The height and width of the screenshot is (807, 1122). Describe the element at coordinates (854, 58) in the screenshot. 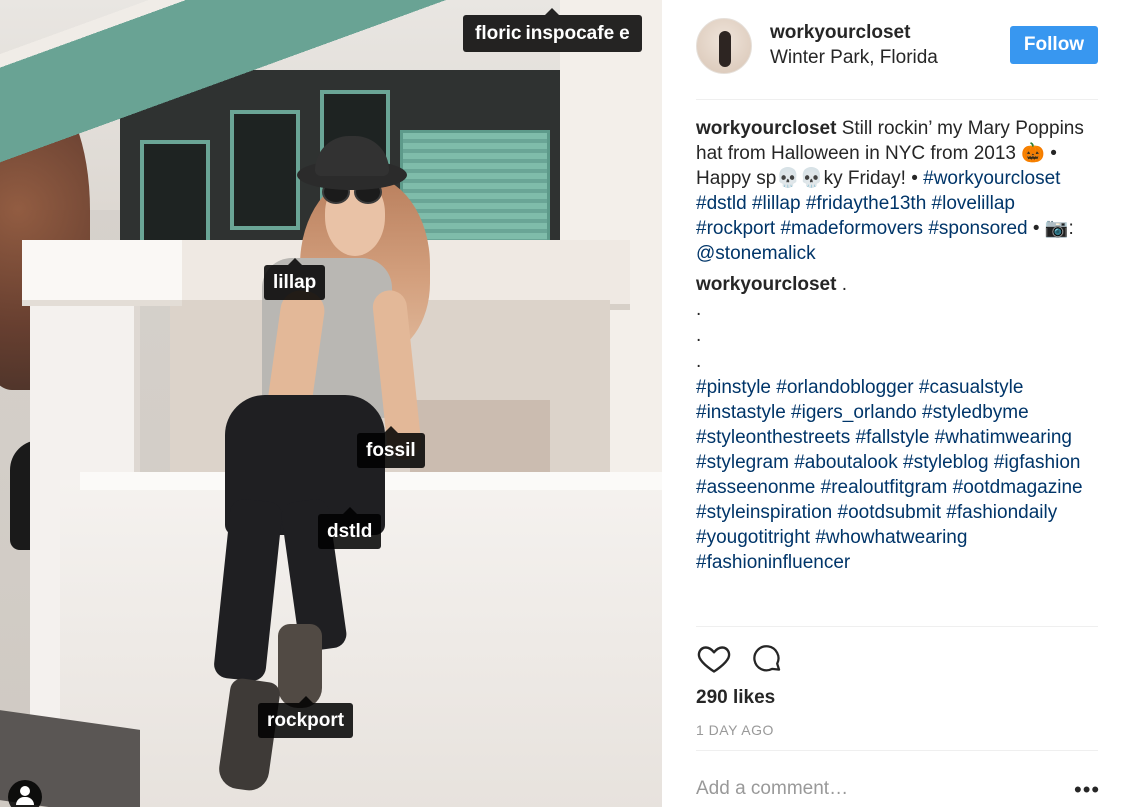

I see `header-location: Winter Park, Florida` at that location.